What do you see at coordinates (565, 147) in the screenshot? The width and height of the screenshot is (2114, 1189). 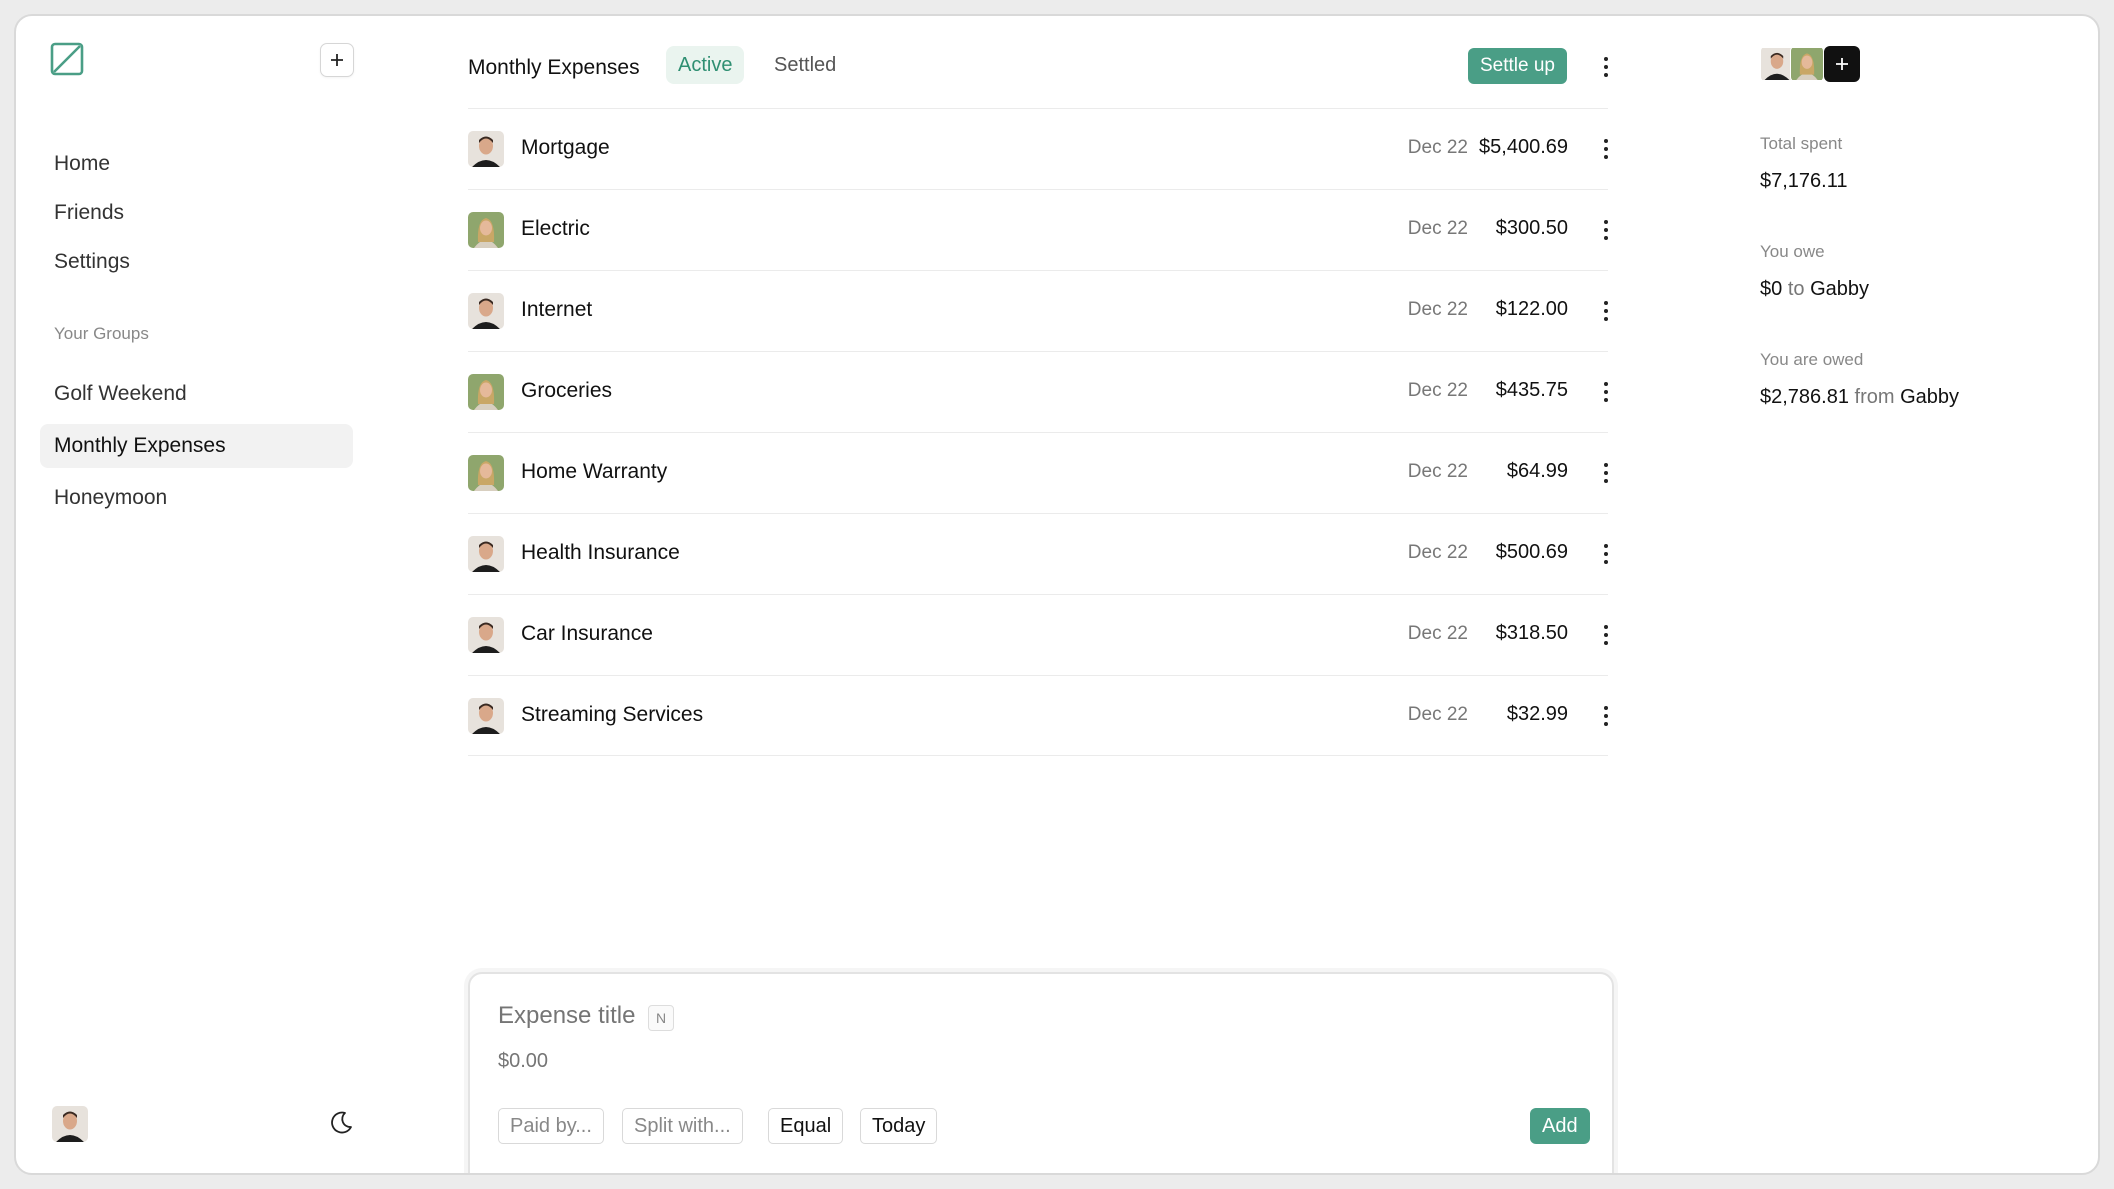 I see `expense-title: Mortgage` at bounding box center [565, 147].